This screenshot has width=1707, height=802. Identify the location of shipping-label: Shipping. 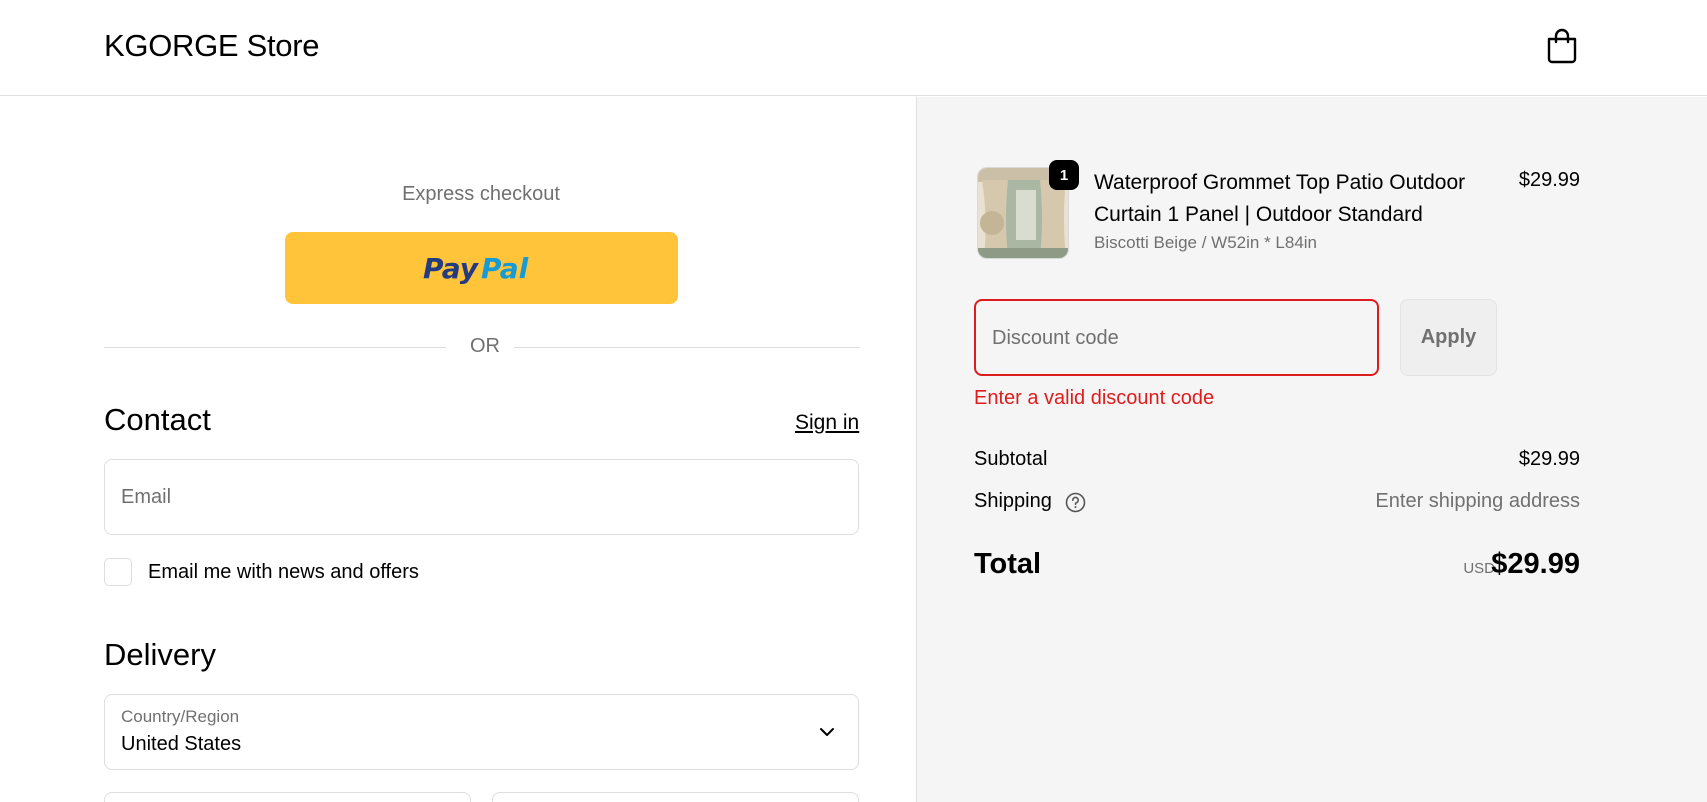
(1013, 501).